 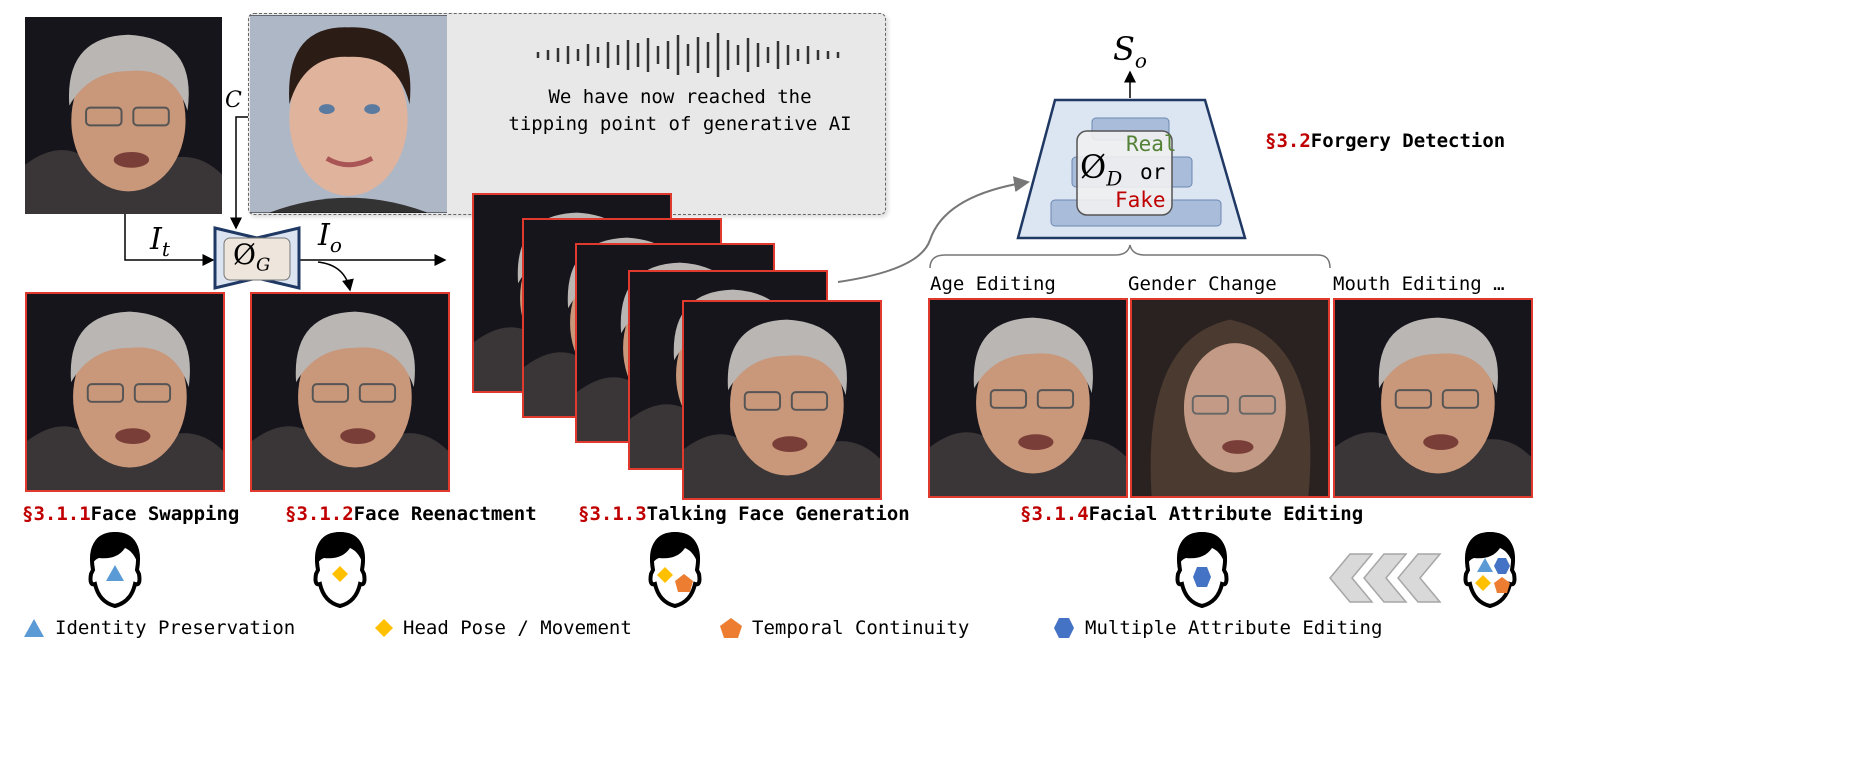 What do you see at coordinates (731, 628) in the screenshot?
I see `pentagon-icon` at bounding box center [731, 628].